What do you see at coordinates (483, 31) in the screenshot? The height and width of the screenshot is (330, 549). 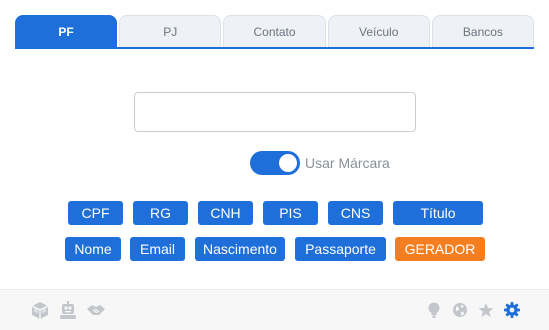 I see `tab-bancos: Bancos` at bounding box center [483, 31].